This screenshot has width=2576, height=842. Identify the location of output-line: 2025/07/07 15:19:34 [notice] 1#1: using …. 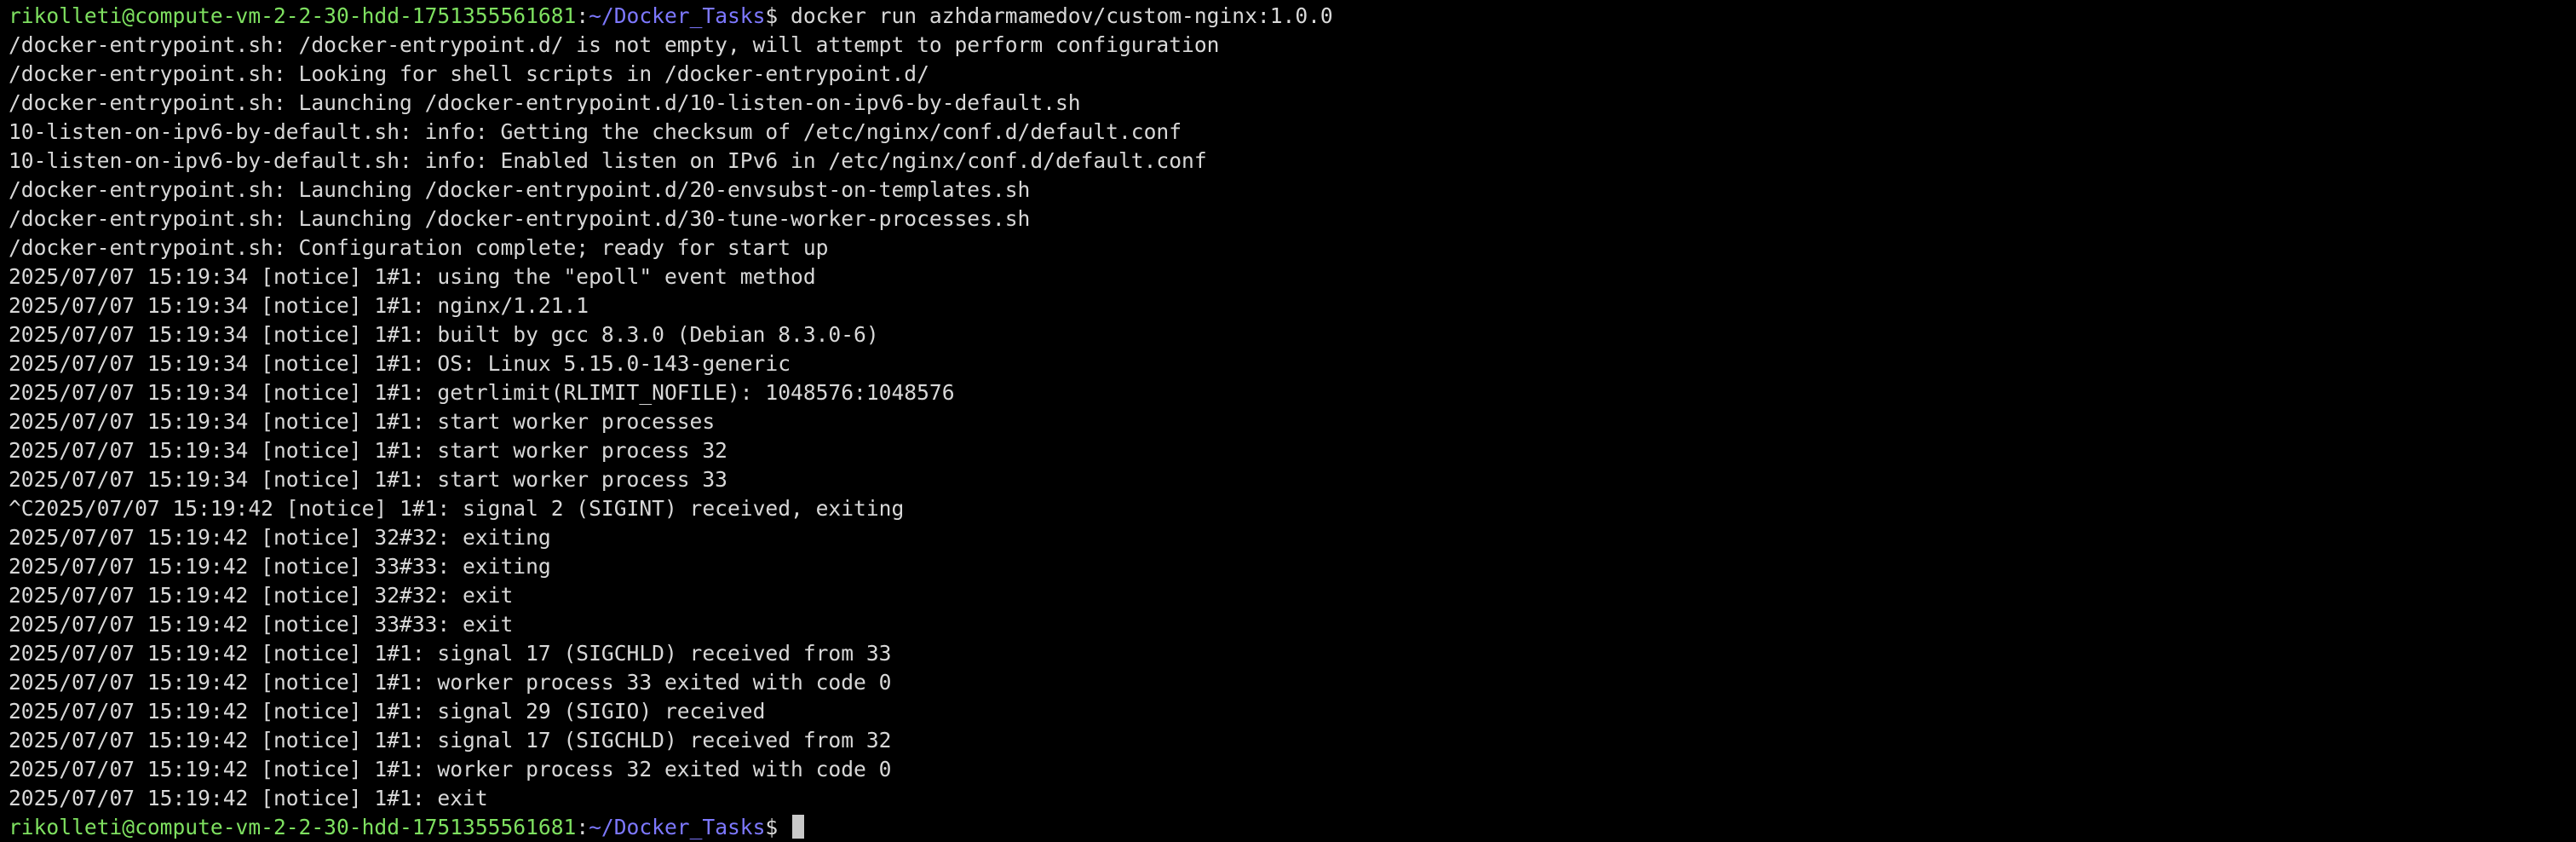
(413, 276).